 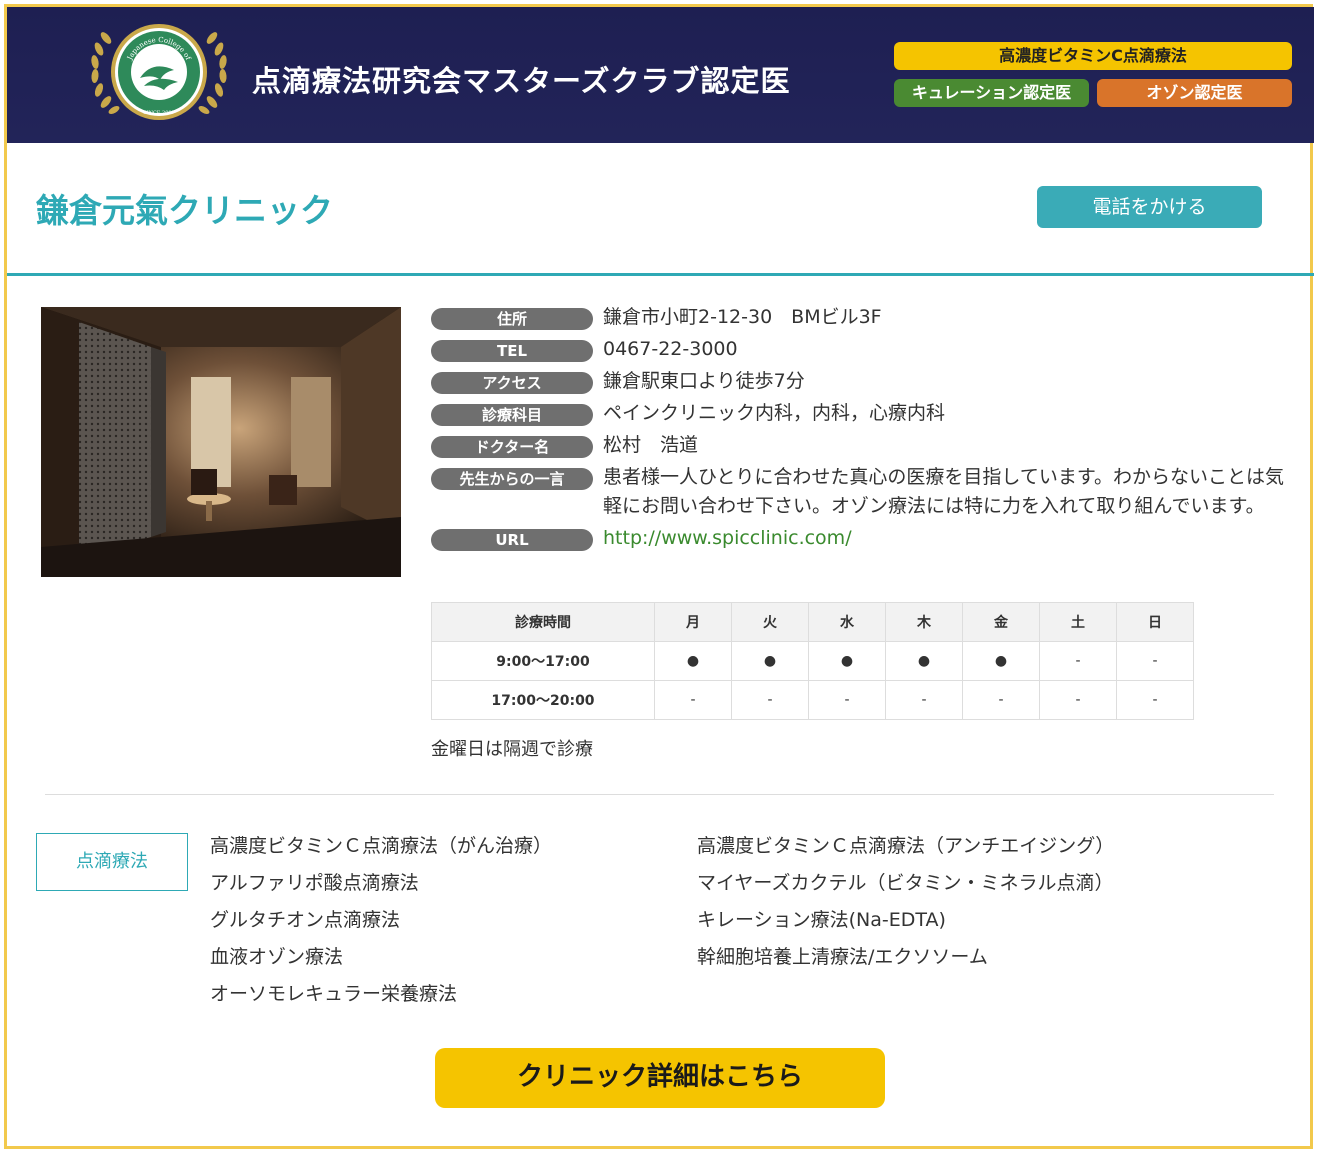 I want to click on hours-header-cell: 水, so click(x=847, y=622).